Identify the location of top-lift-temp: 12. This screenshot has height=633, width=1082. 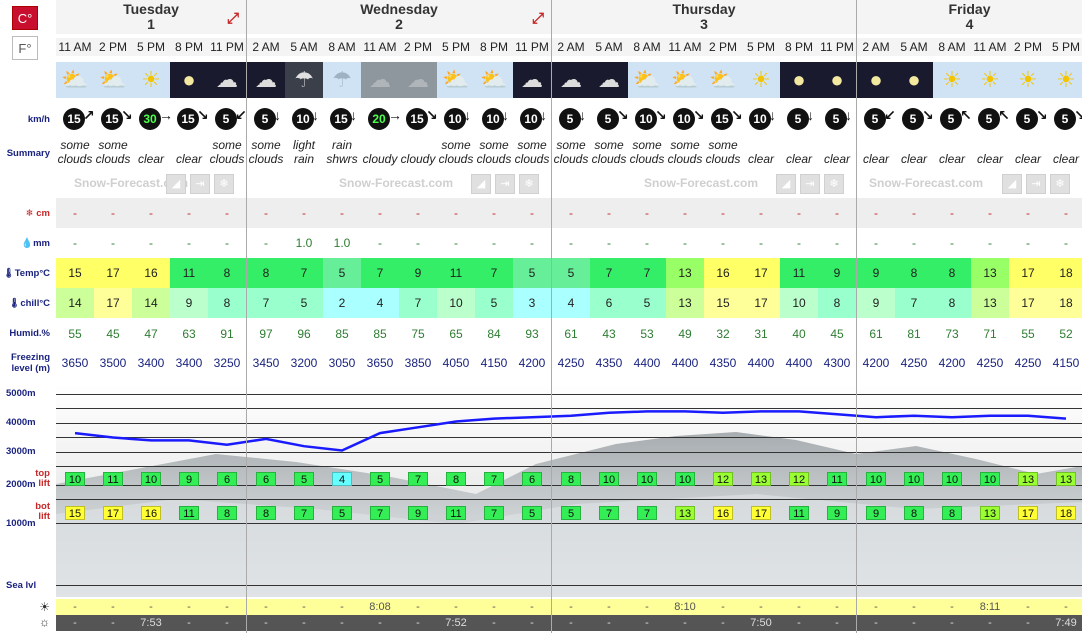
(723, 479).